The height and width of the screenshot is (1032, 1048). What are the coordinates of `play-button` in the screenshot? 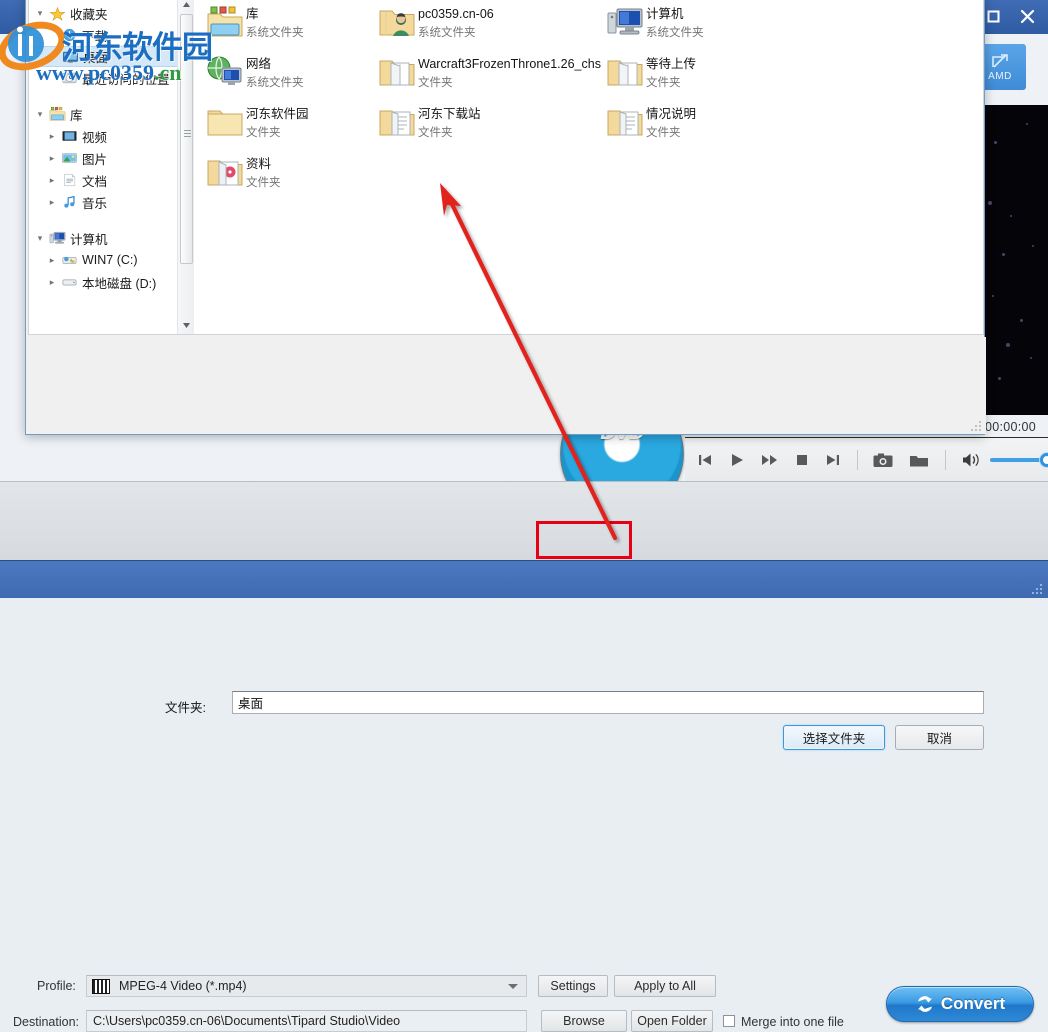 It's located at (737, 460).